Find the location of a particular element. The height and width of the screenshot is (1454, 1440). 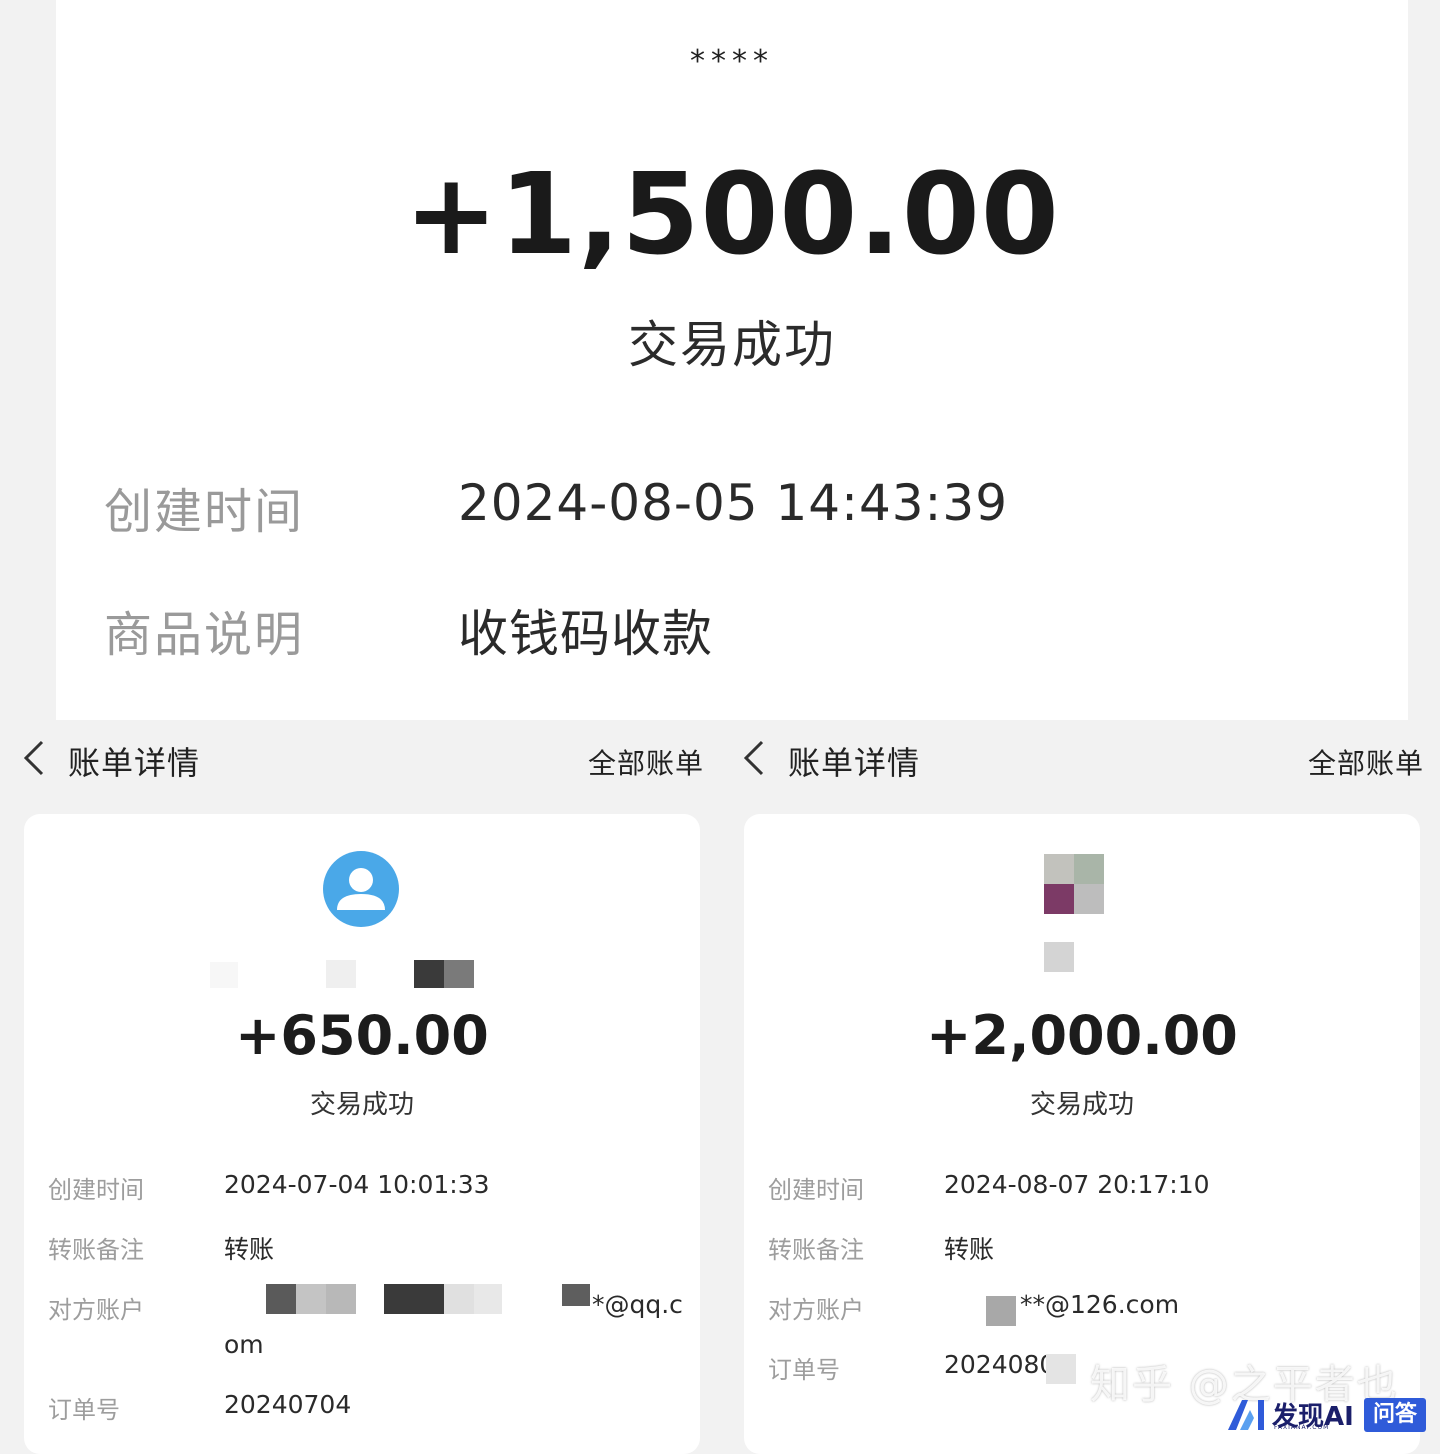

masked-payer-name: **** is located at coordinates (732, 61).